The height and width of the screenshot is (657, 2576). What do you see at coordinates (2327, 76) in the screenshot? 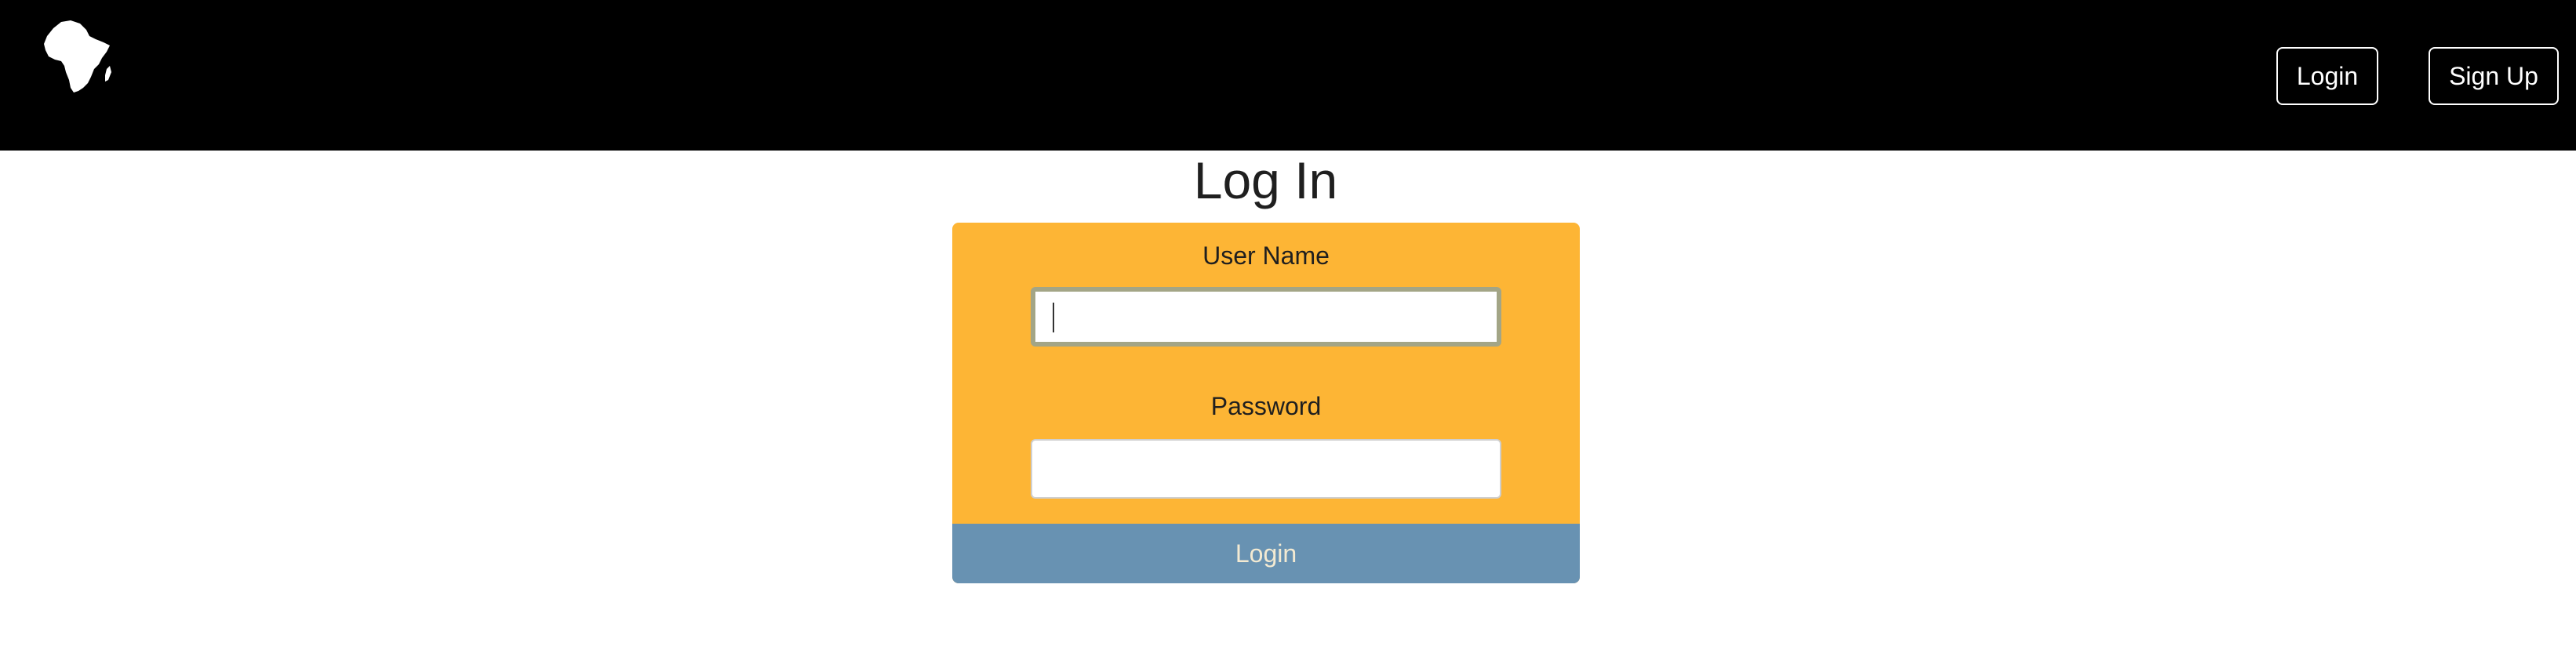
I see `login-nav-button: Login` at bounding box center [2327, 76].